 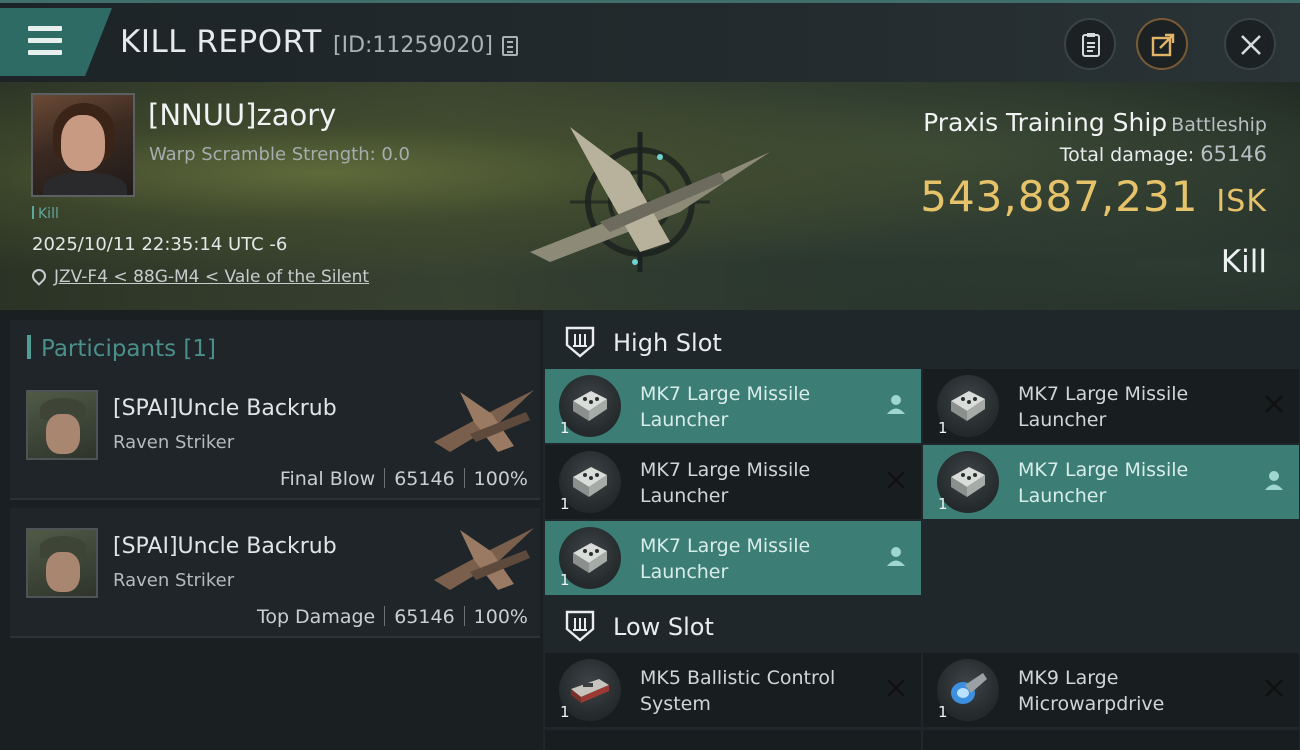 I want to click on warp-scramble-strength: Warp Scramble Strength: 0.0, so click(x=280, y=154).